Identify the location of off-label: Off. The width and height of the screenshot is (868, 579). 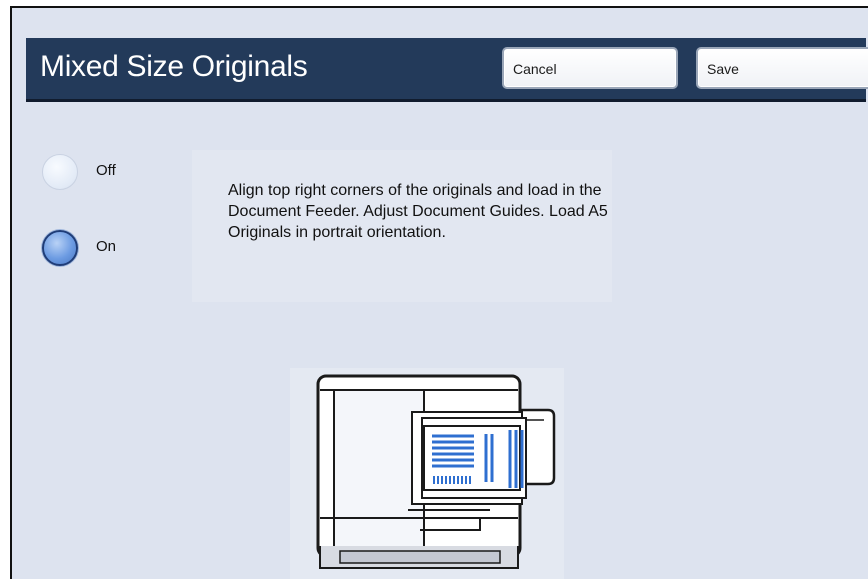
(106, 170).